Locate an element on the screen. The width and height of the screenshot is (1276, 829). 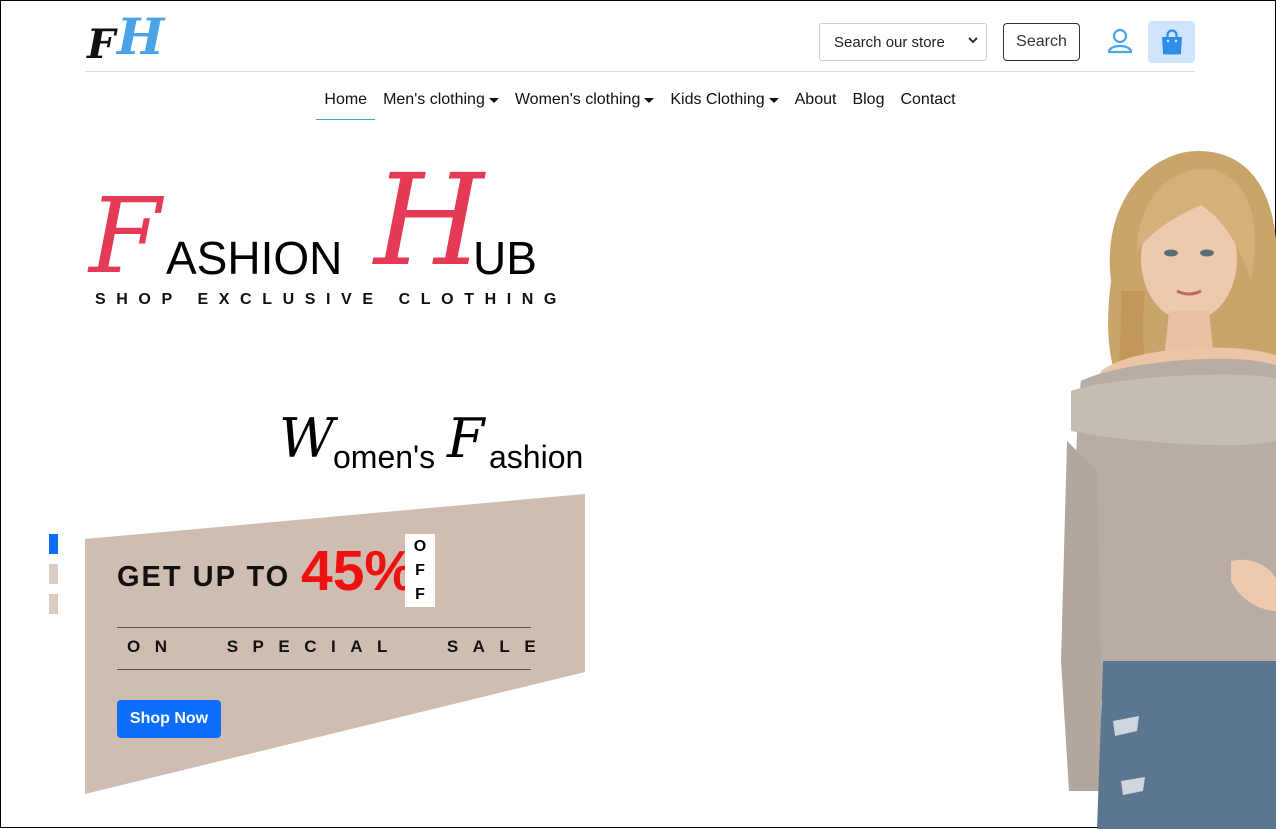
promo-off-badge: O F F is located at coordinates (420, 570).